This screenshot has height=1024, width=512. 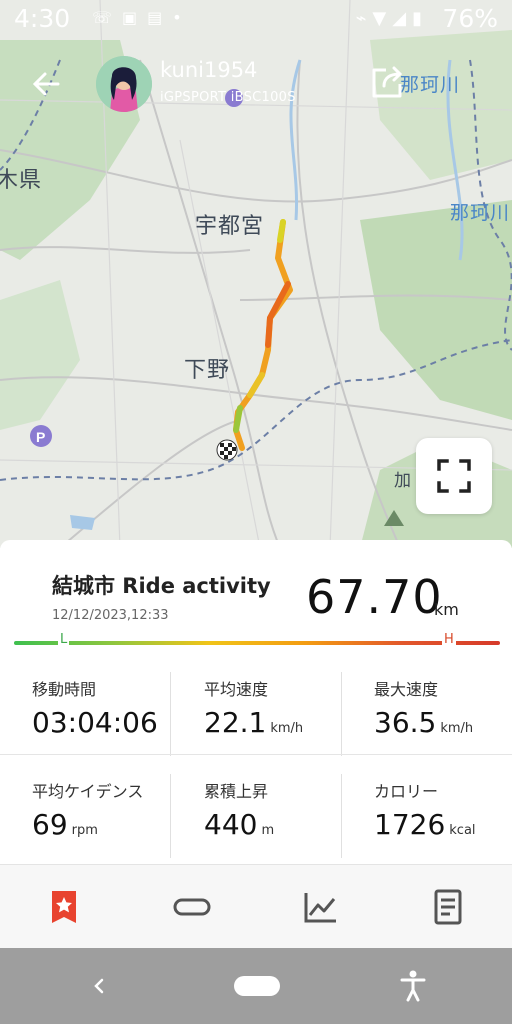 I want to click on tab-route, so click(x=192, y=907).